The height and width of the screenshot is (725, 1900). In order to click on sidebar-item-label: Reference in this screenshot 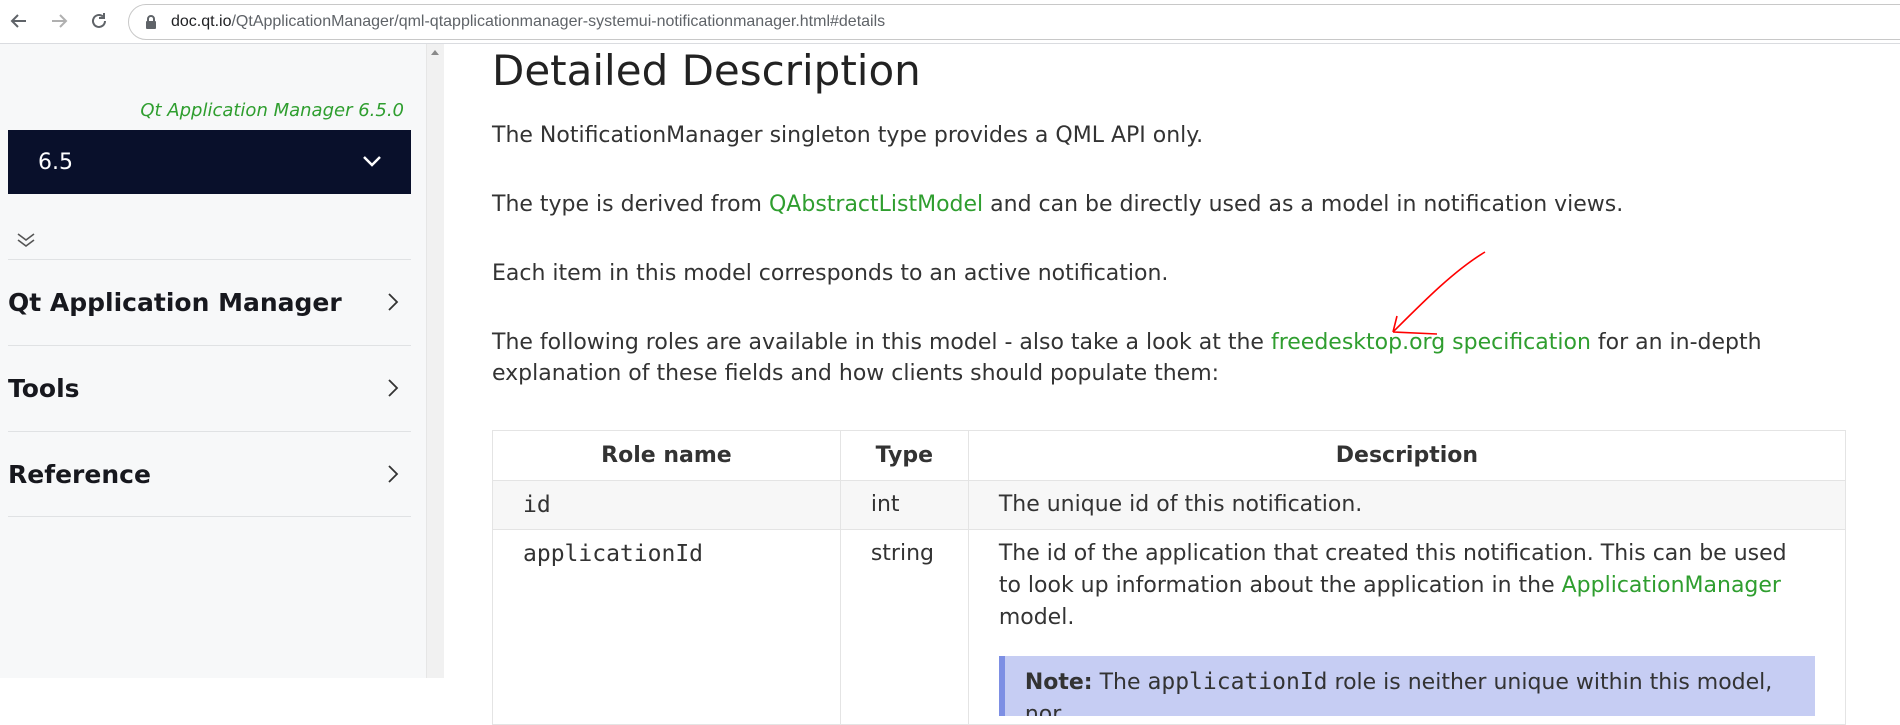, I will do `click(79, 474)`.